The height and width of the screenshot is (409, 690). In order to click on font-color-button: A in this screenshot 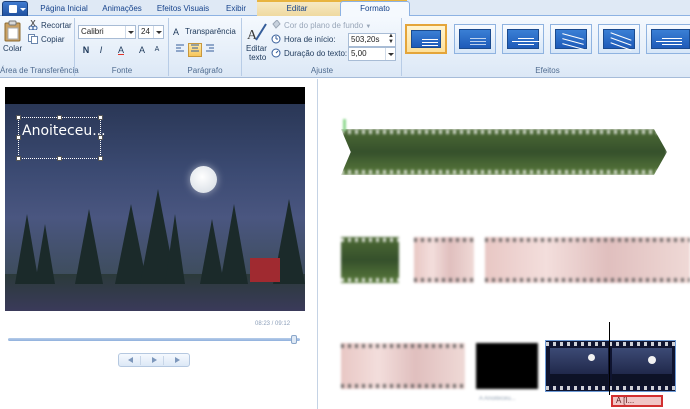, I will do `click(121, 50)`.